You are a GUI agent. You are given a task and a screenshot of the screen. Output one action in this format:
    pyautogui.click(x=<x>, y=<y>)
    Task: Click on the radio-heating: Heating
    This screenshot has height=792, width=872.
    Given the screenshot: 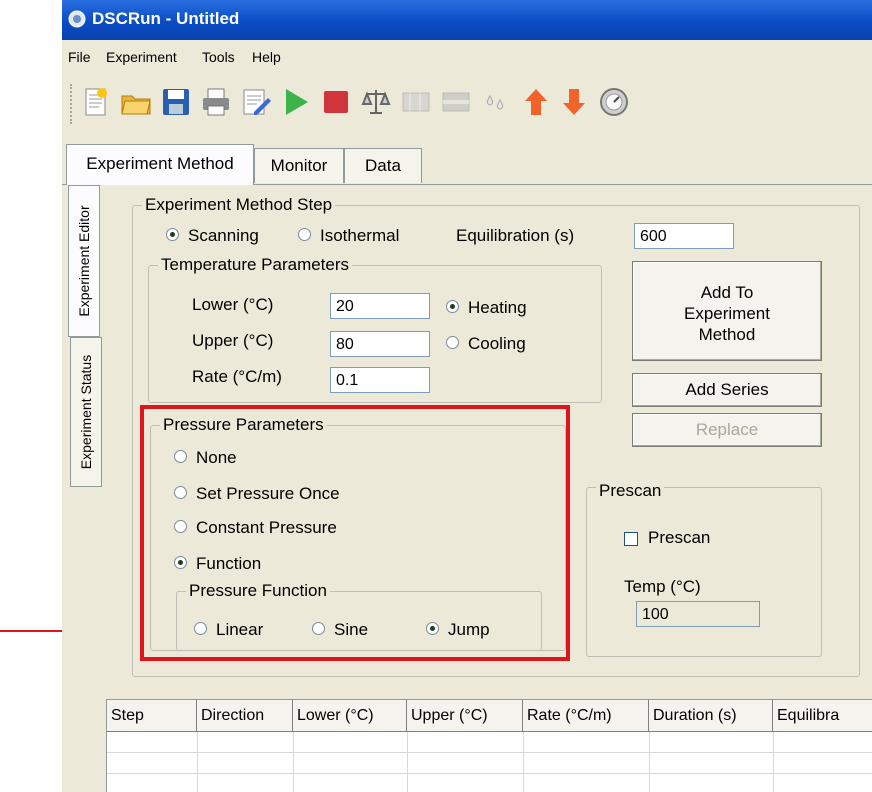 What is the action you would take?
    pyautogui.click(x=486, y=308)
    